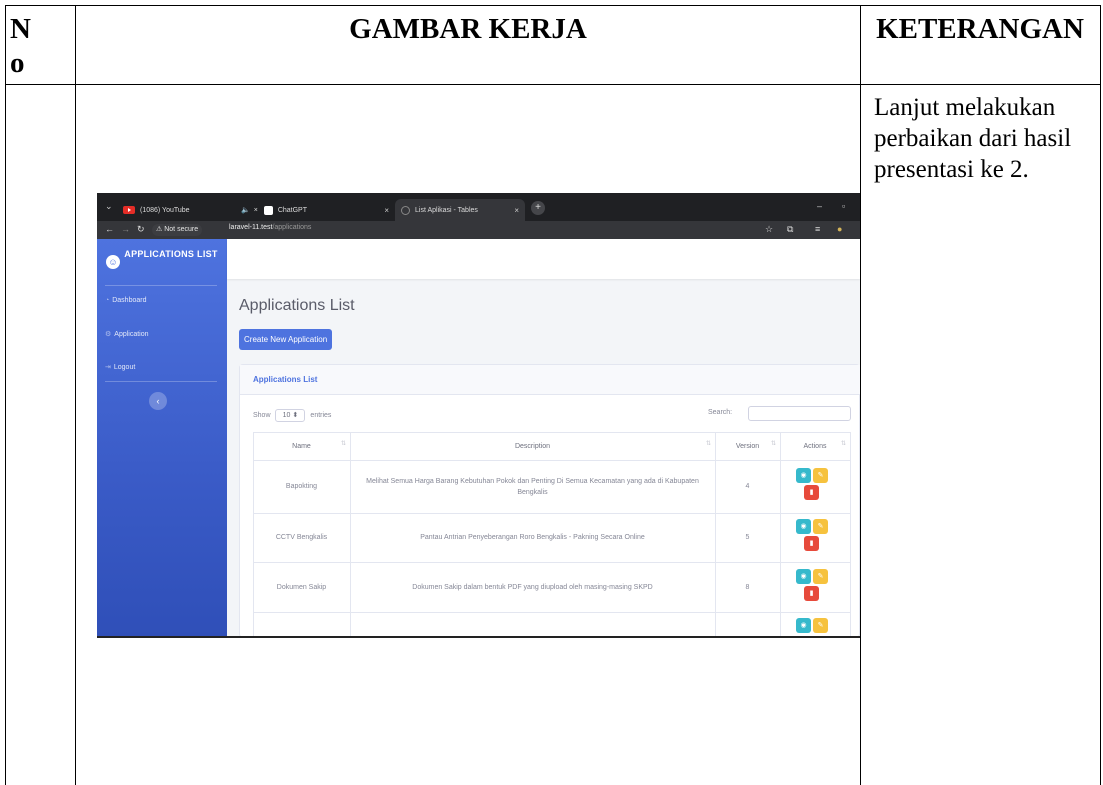  I want to click on tab-list-aplikasi: List Aplikasi - Tables ×, so click(460, 210).